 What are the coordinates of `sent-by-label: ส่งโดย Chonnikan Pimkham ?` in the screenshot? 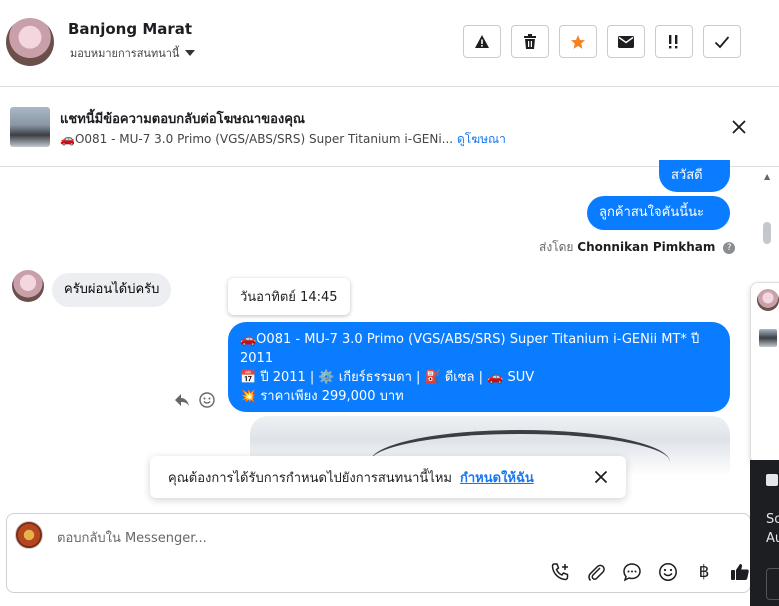 It's located at (637, 247).